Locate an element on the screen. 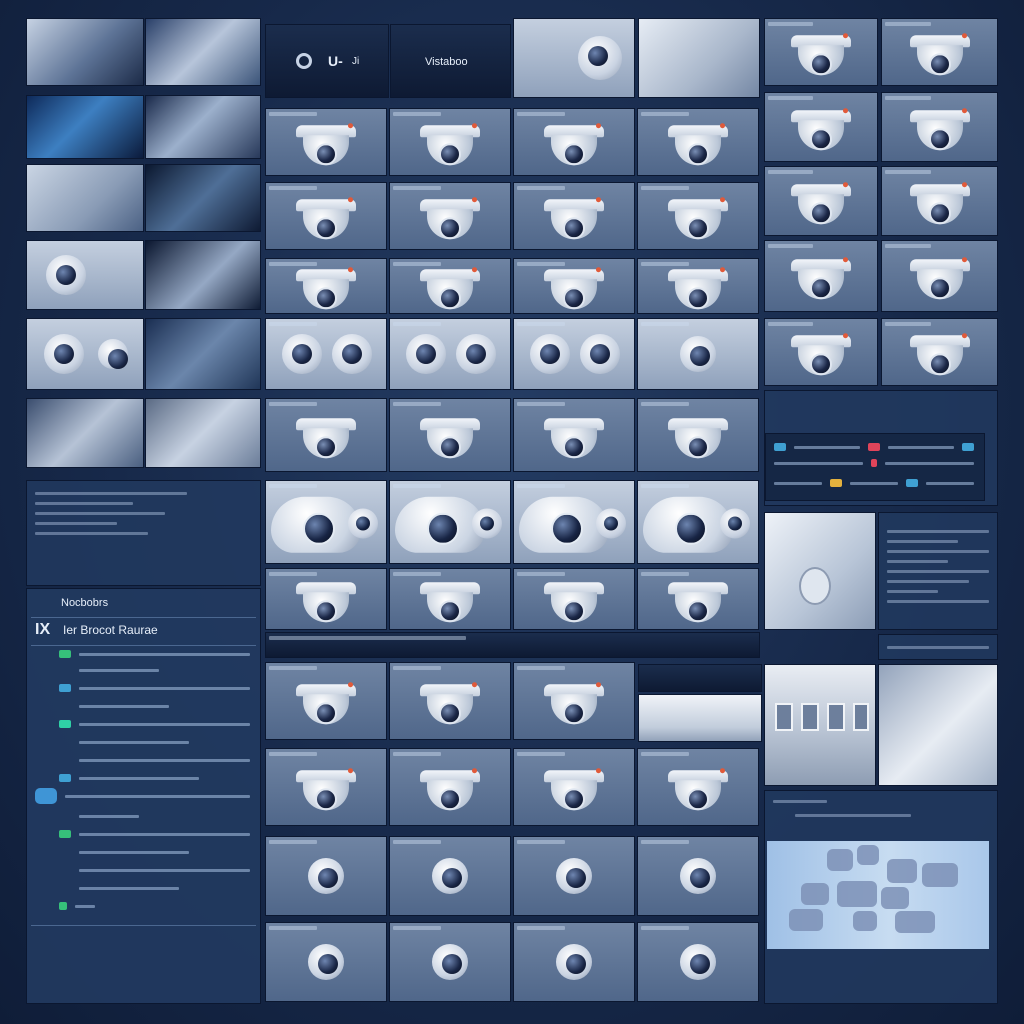  camera-feed-right-r1-c1 is located at coordinates (821, 52).